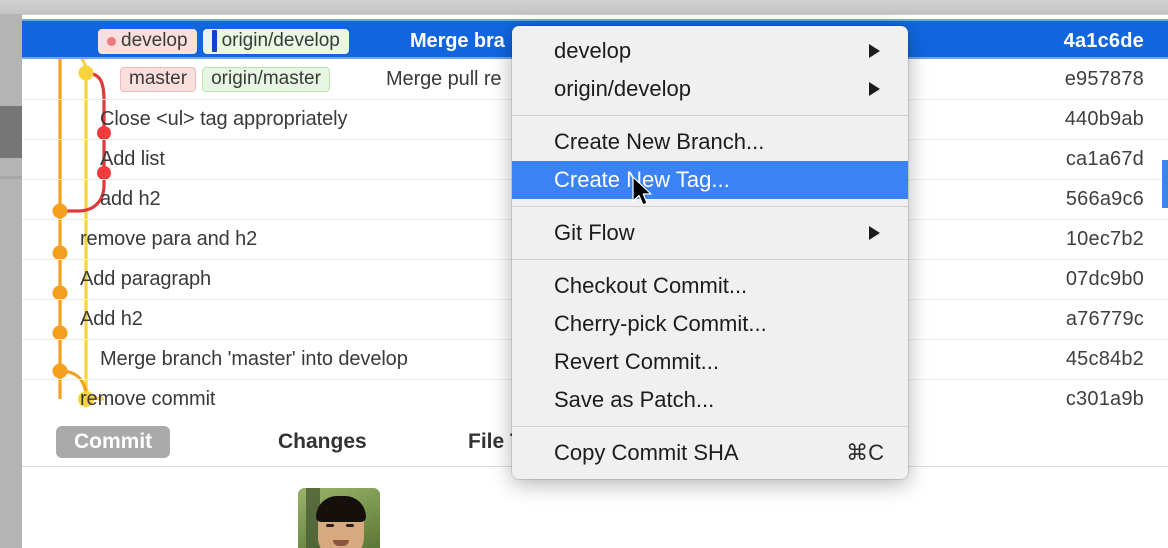  Describe the element at coordinates (1104, 239) in the screenshot. I see `commit-sha: 10ec7b2` at that location.